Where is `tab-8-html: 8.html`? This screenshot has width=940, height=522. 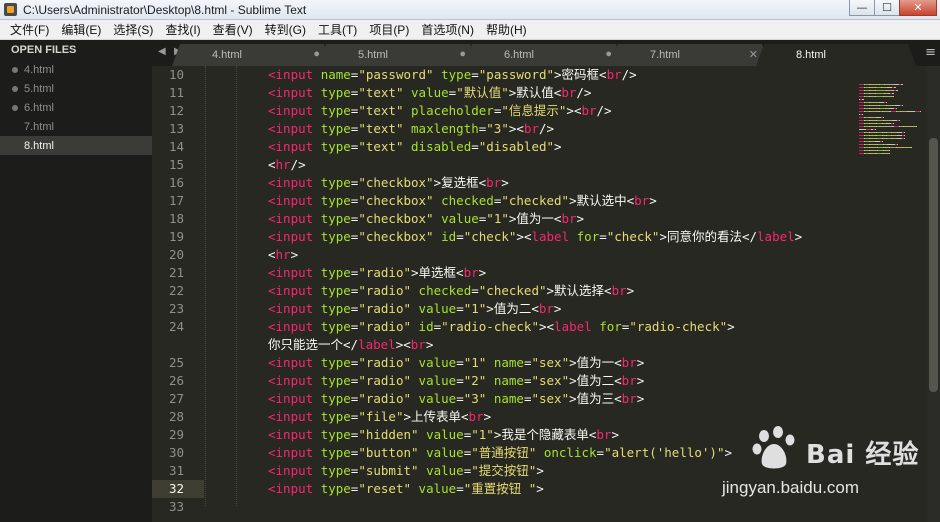
tab-8-html: 8.html is located at coordinates (836, 55).